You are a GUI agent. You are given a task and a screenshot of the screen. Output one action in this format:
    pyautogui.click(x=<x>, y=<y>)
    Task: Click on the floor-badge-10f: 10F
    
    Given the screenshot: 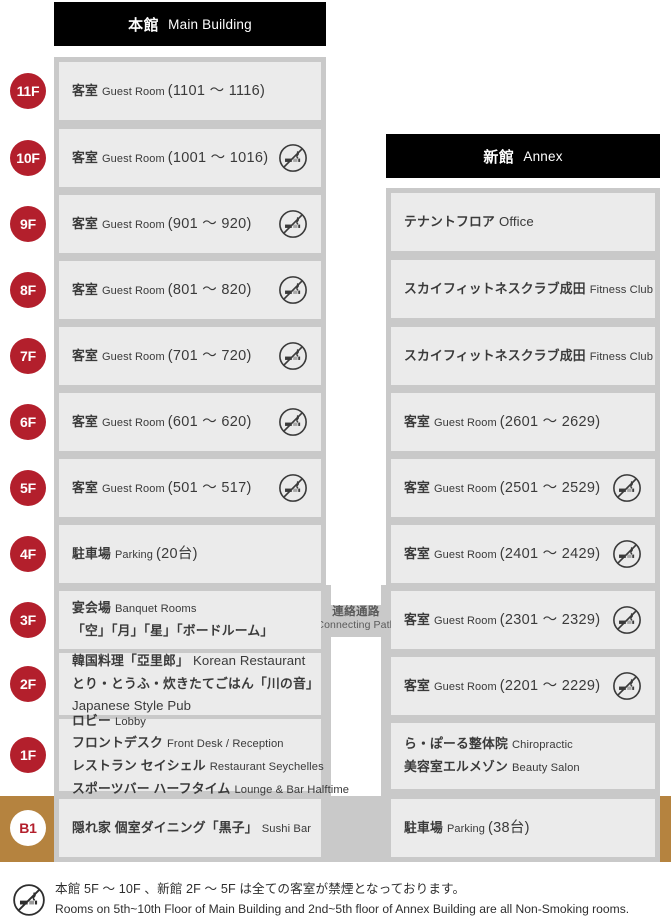 What is the action you would take?
    pyautogui.click(x=28, y=158)
    